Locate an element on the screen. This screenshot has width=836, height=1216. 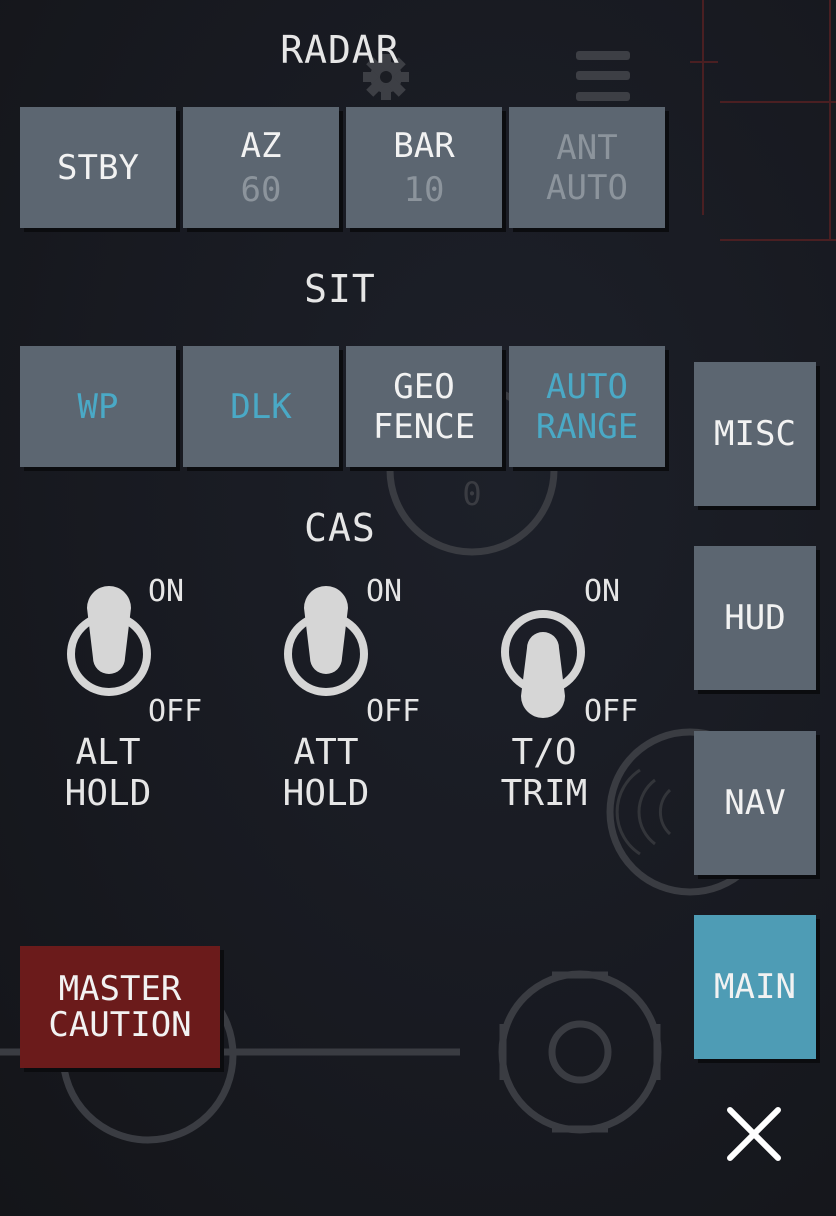
side-menu-hud-button: HUD is located at coordinates (755, 618).